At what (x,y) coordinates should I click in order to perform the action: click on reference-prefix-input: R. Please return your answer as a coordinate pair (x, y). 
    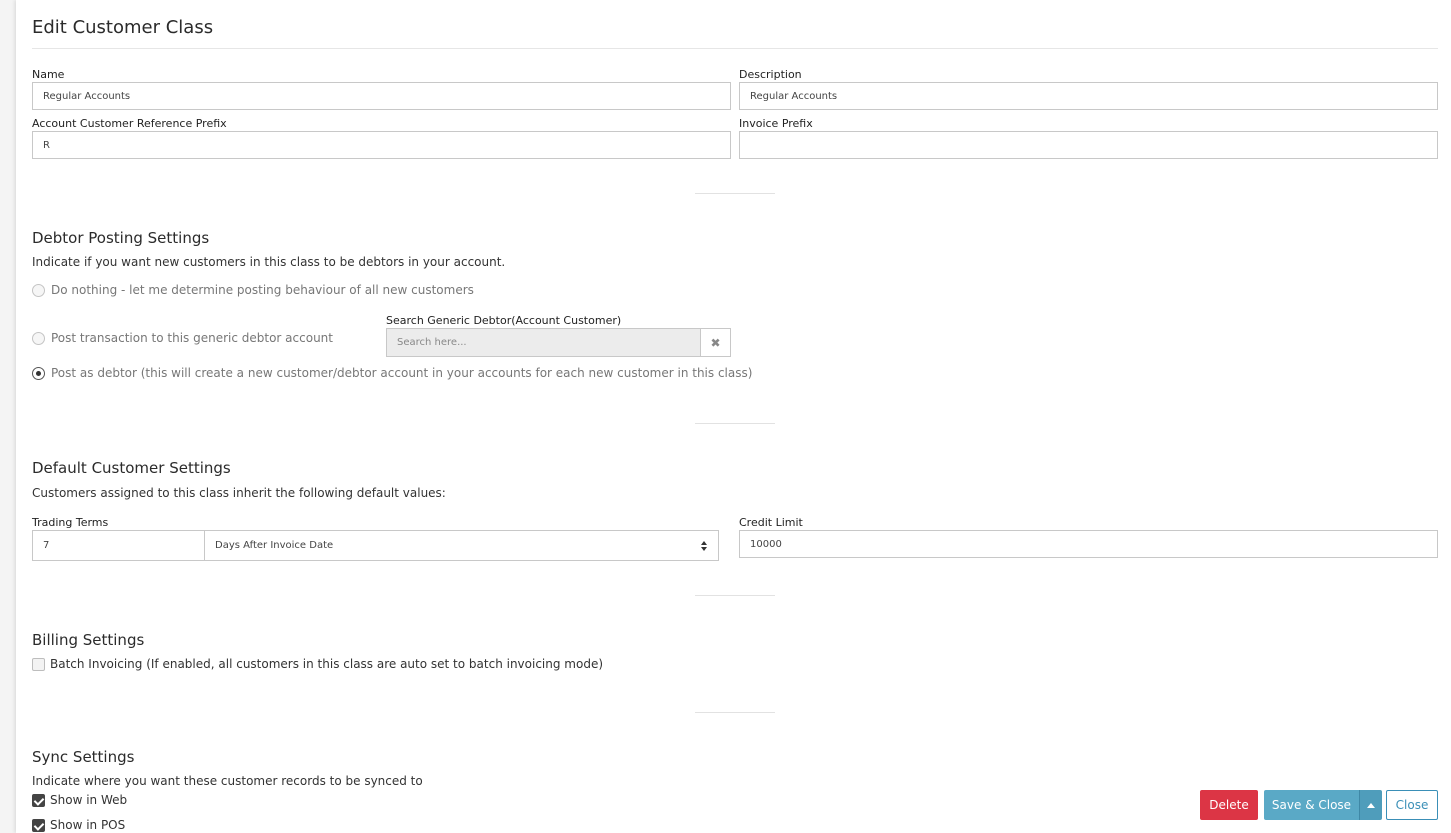
    Looking at the image, I should click on (381, 145).